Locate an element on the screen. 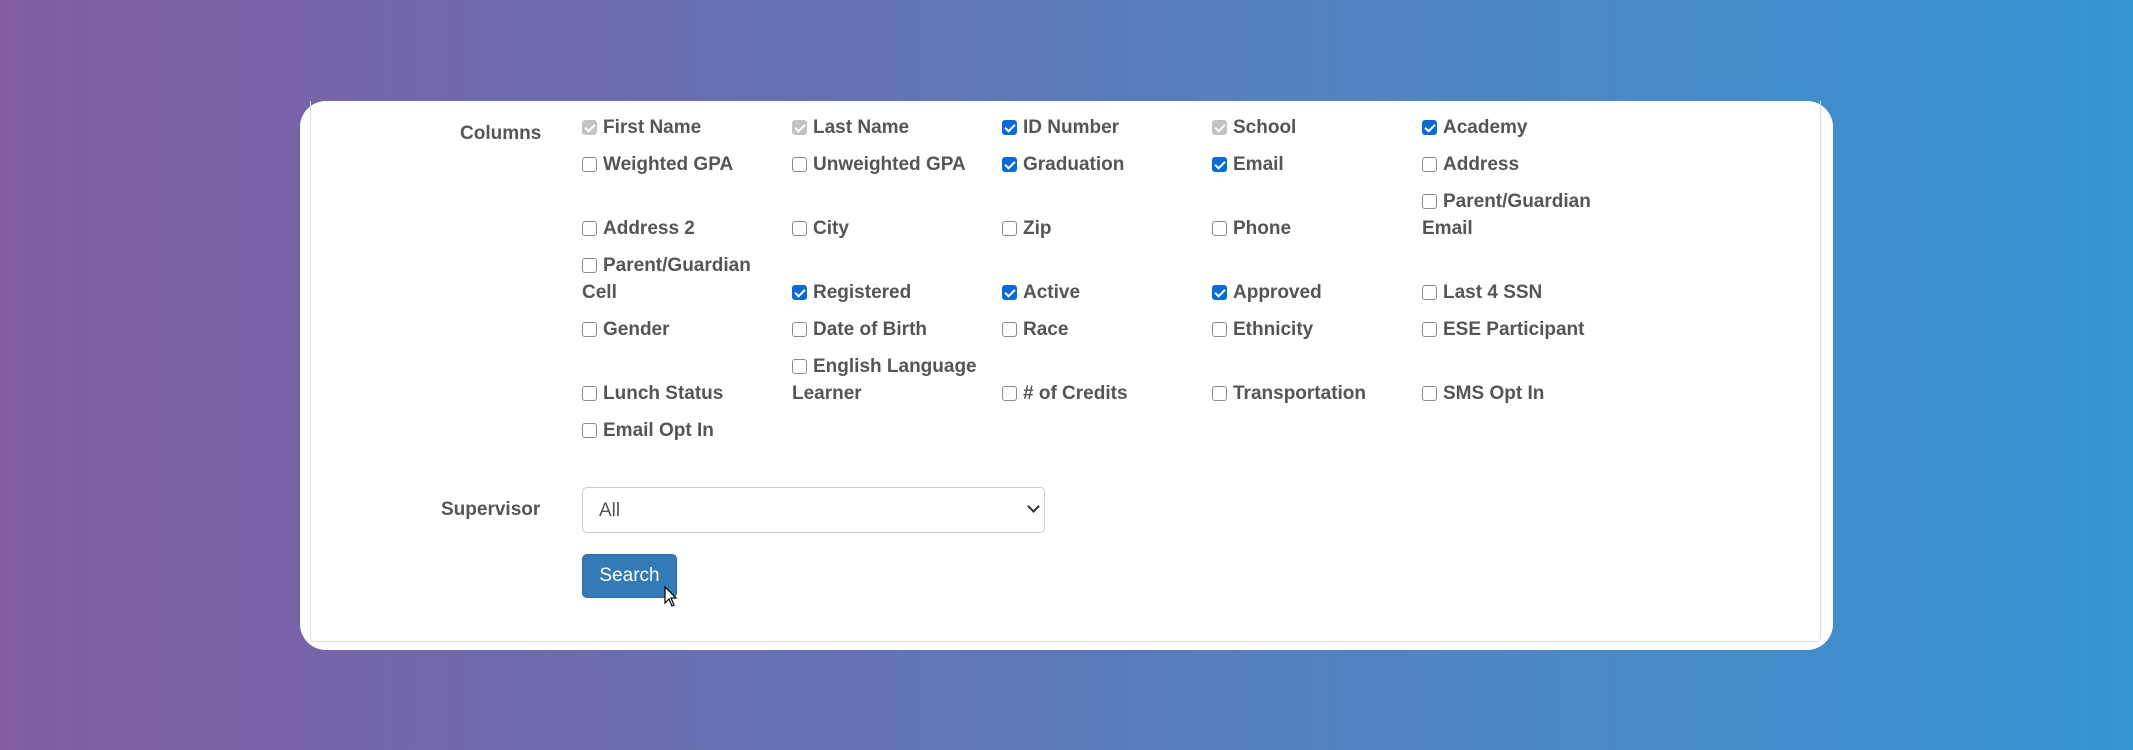  column-checkbox-label: English Language Learner is located at coordinates (884, 380).